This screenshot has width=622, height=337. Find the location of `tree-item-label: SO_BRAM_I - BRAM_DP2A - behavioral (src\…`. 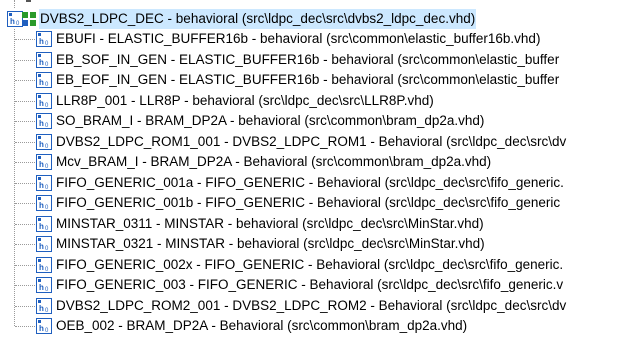

tree-item-label: SO_BRAM_I - BRAM_DP2A - behavioral (src\… is located at coordinates (270, 120).